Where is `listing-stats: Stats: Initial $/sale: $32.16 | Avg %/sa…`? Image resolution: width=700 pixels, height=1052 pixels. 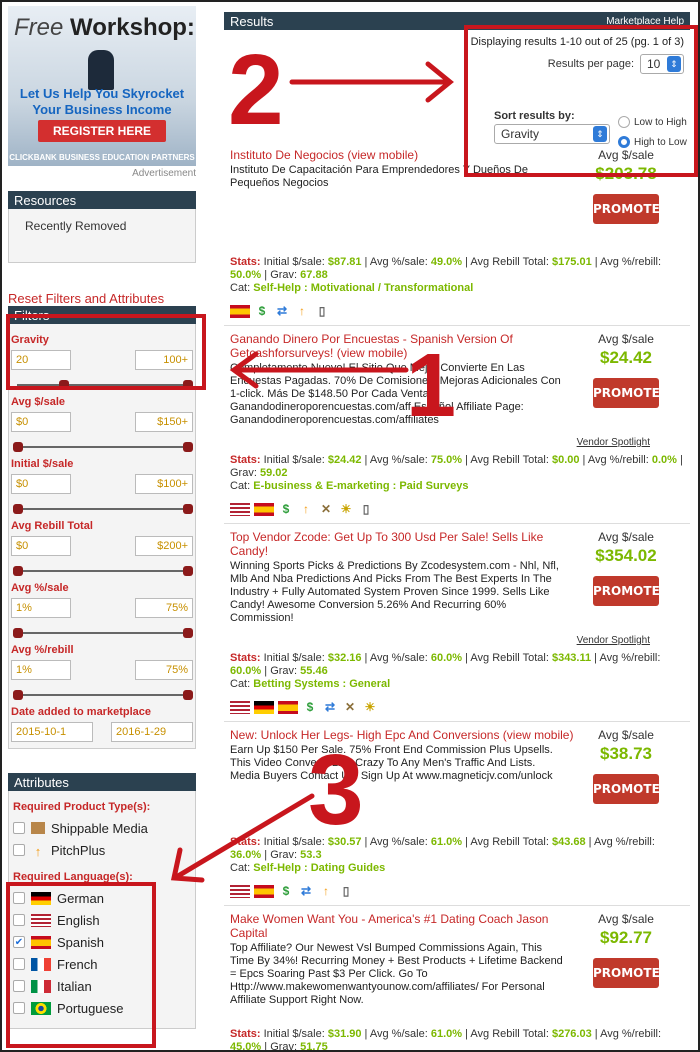
listing-stats: Stats: Initial $/sale: $32.16 | Avg %/sa… is located at coordinates (445, 671).